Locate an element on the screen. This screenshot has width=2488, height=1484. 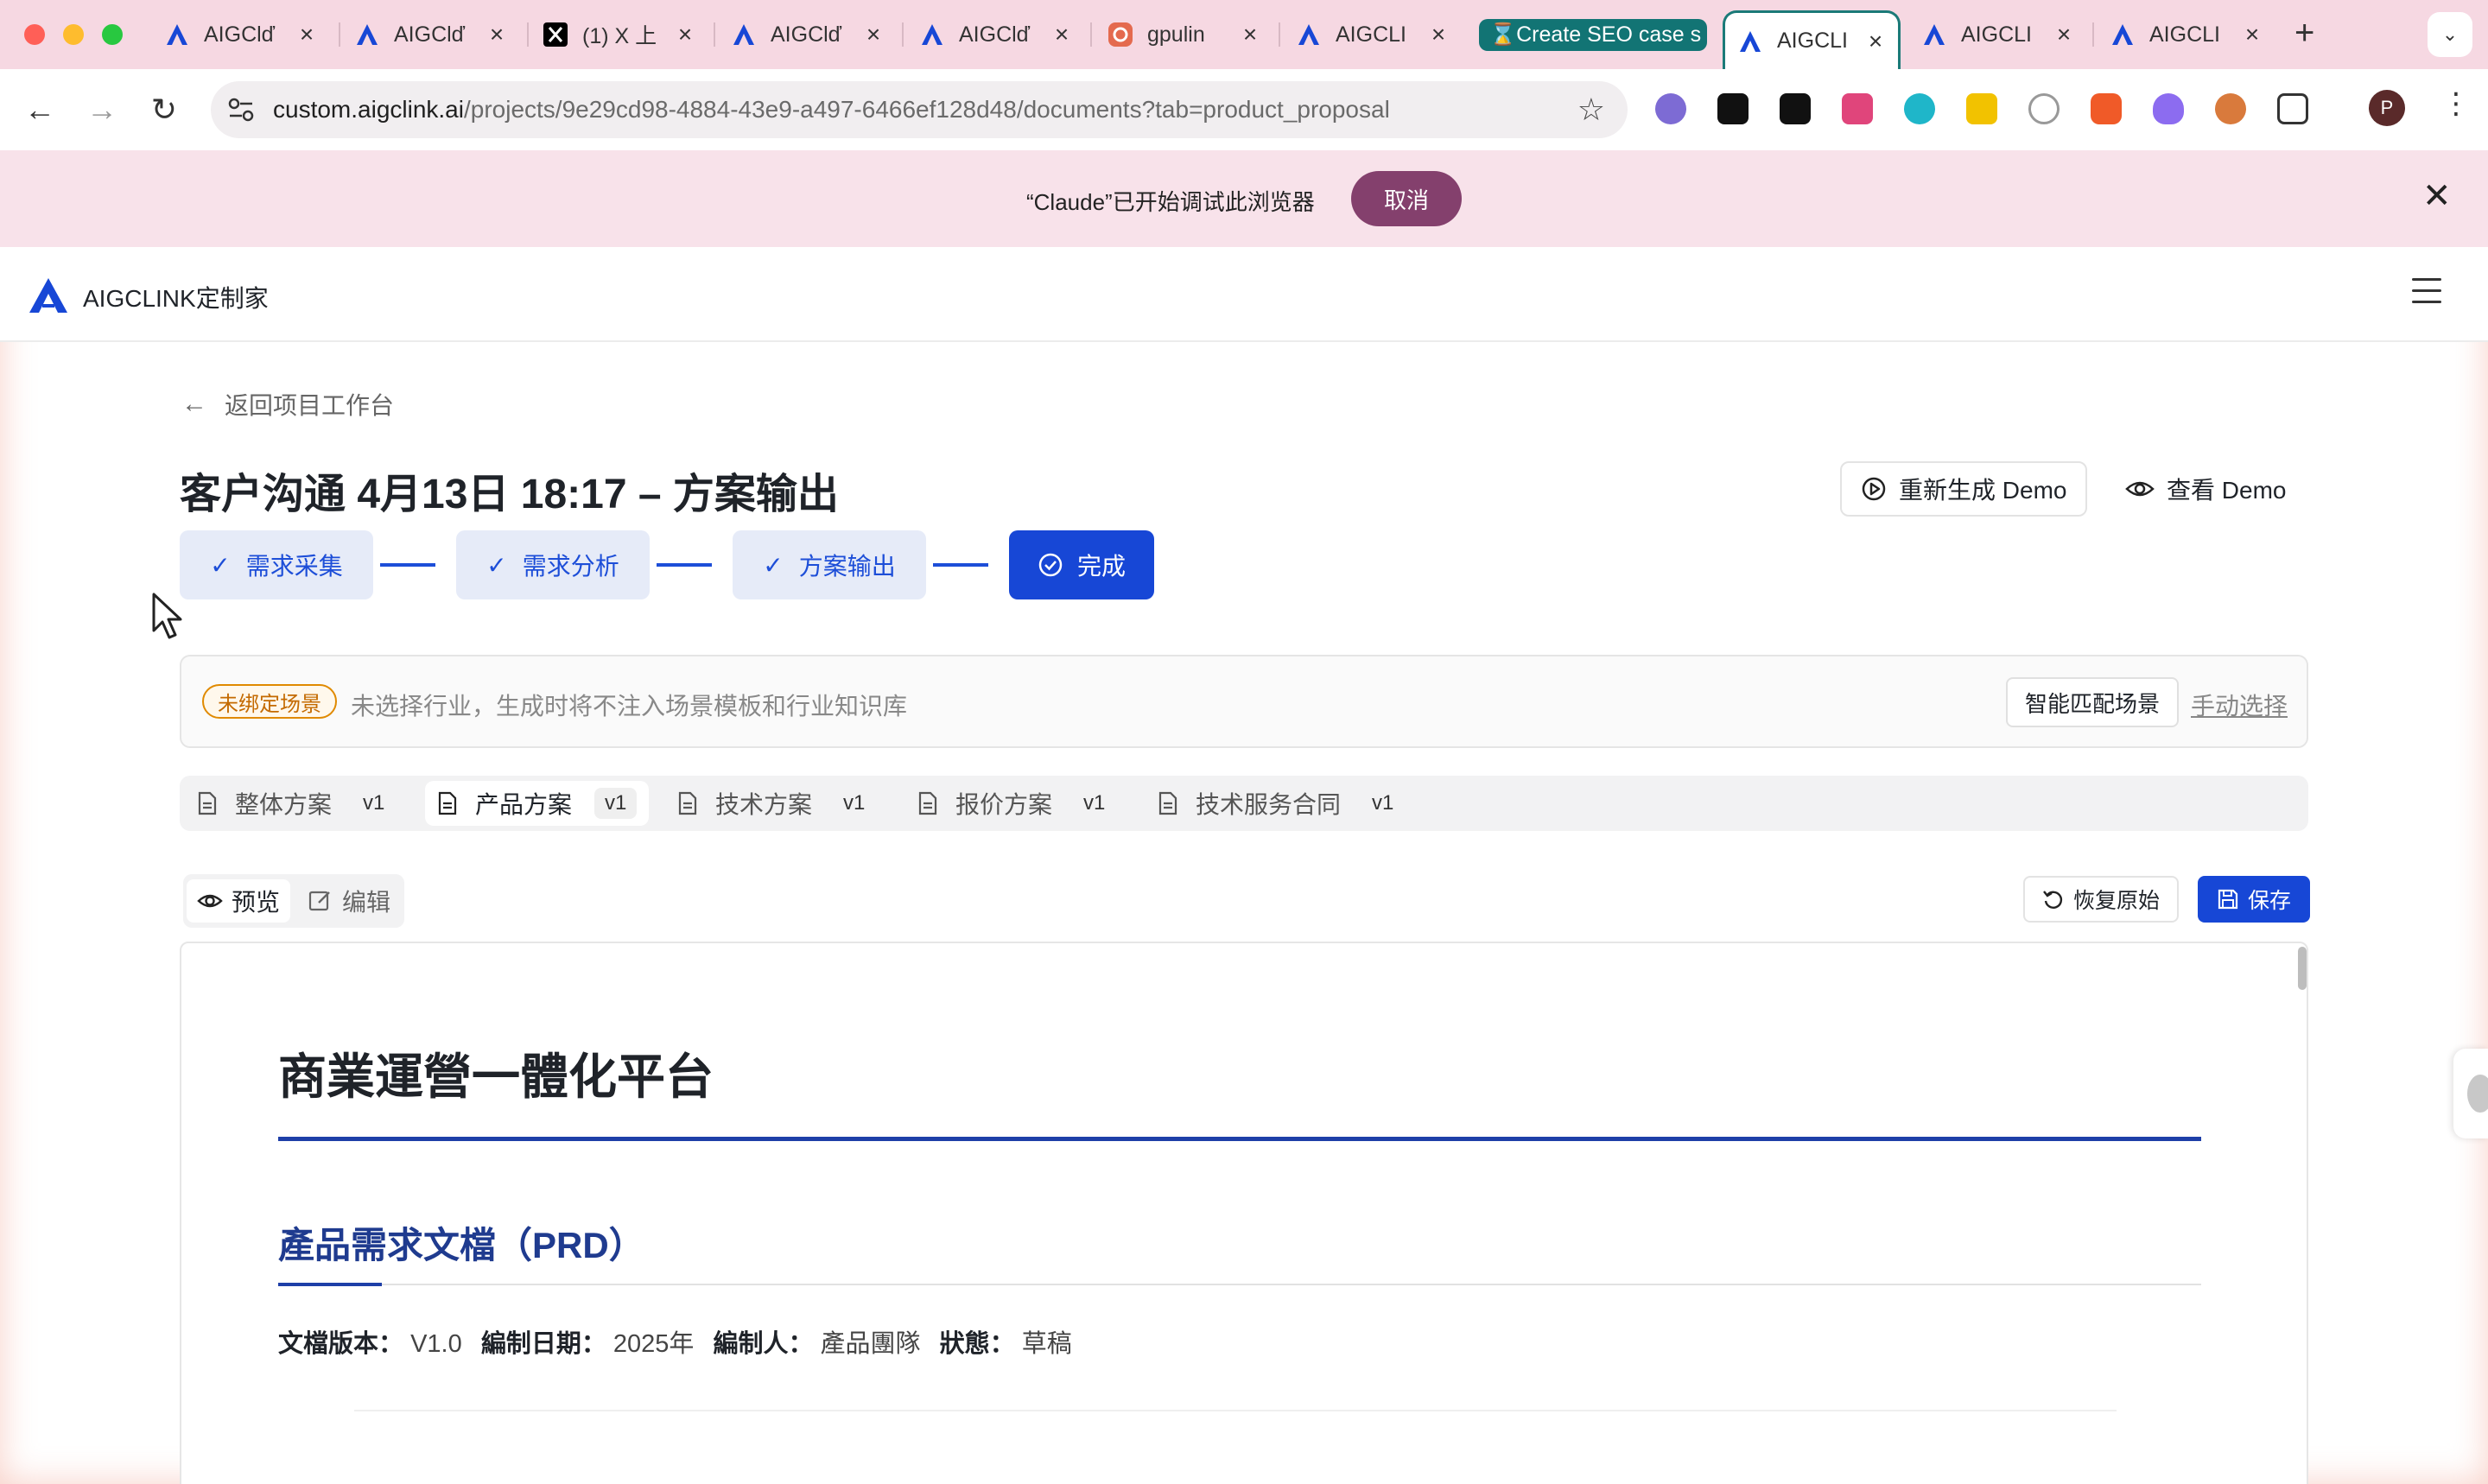
step-requirements-analysis: ✓ 需求分析 is located at coordinates (553, 564).